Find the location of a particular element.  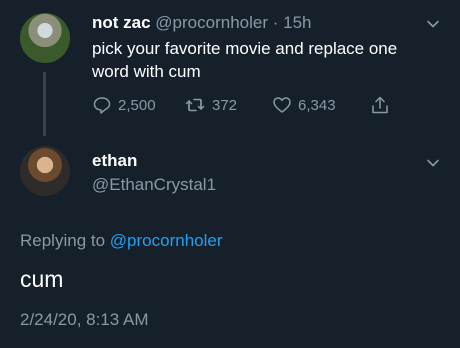

retweet-count: 372 is located at coordinates (225, 105).